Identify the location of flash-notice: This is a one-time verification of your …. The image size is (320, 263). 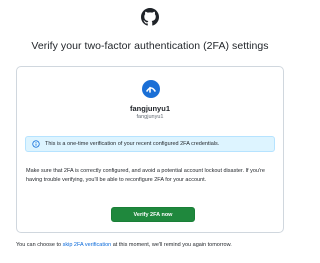
(150, 144).